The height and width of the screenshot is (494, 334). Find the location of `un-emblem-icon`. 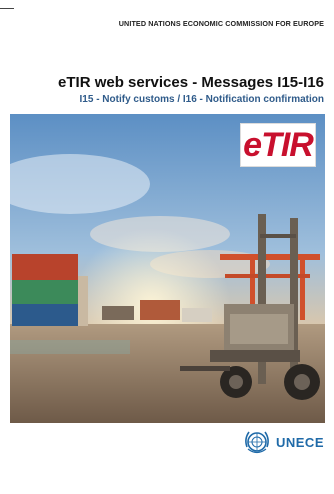

un-emblem-icon is located at coordinates (257, 442).